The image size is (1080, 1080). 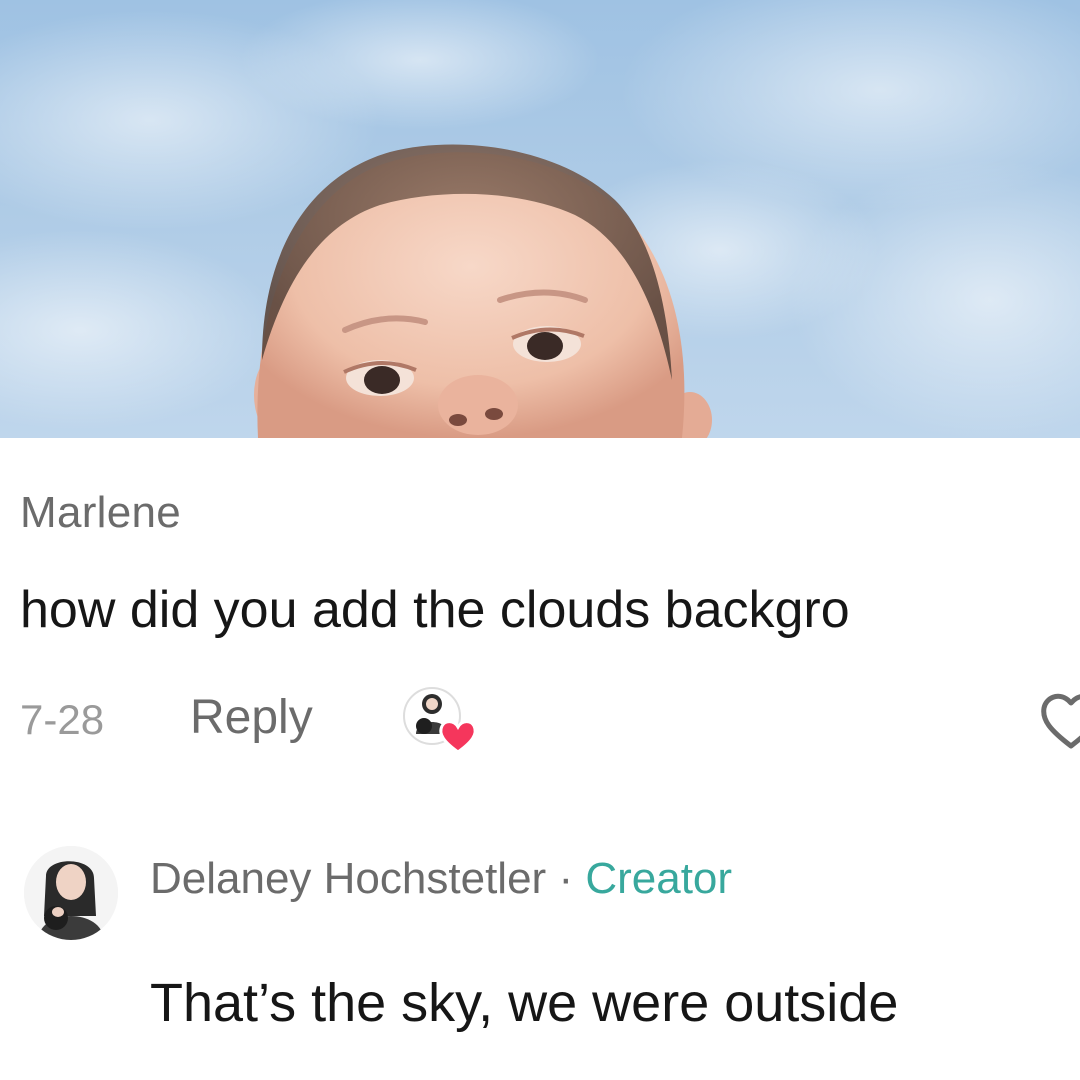 I want to click on creator-avatar-image, so click(x=71, y=893).